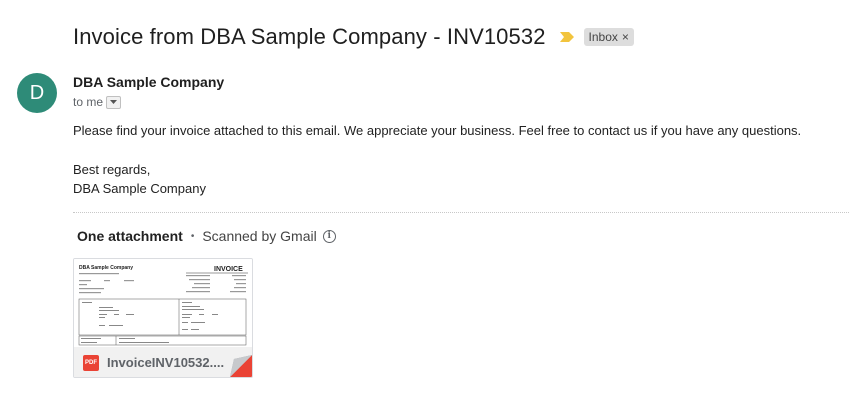 The height and width of the screenshot is (418, 849). I want to click on show-details-button, so click(114, 102).